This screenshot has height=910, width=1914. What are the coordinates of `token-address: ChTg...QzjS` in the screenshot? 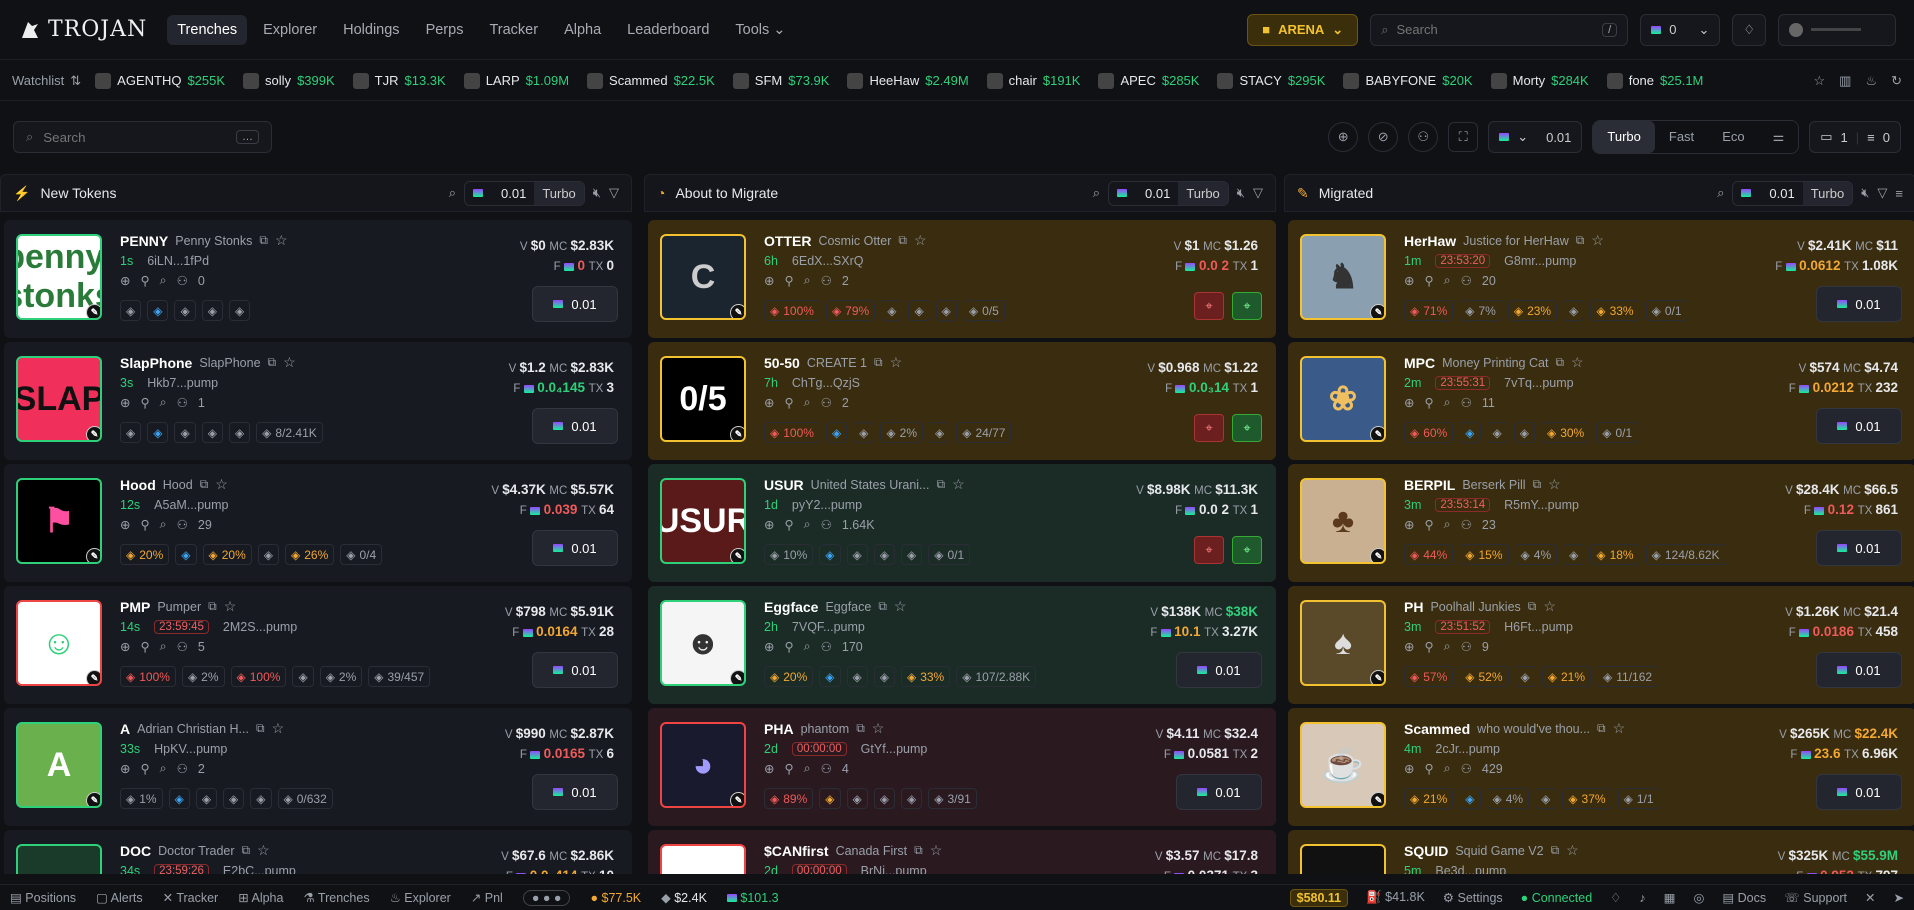 It's located at (826, 383).